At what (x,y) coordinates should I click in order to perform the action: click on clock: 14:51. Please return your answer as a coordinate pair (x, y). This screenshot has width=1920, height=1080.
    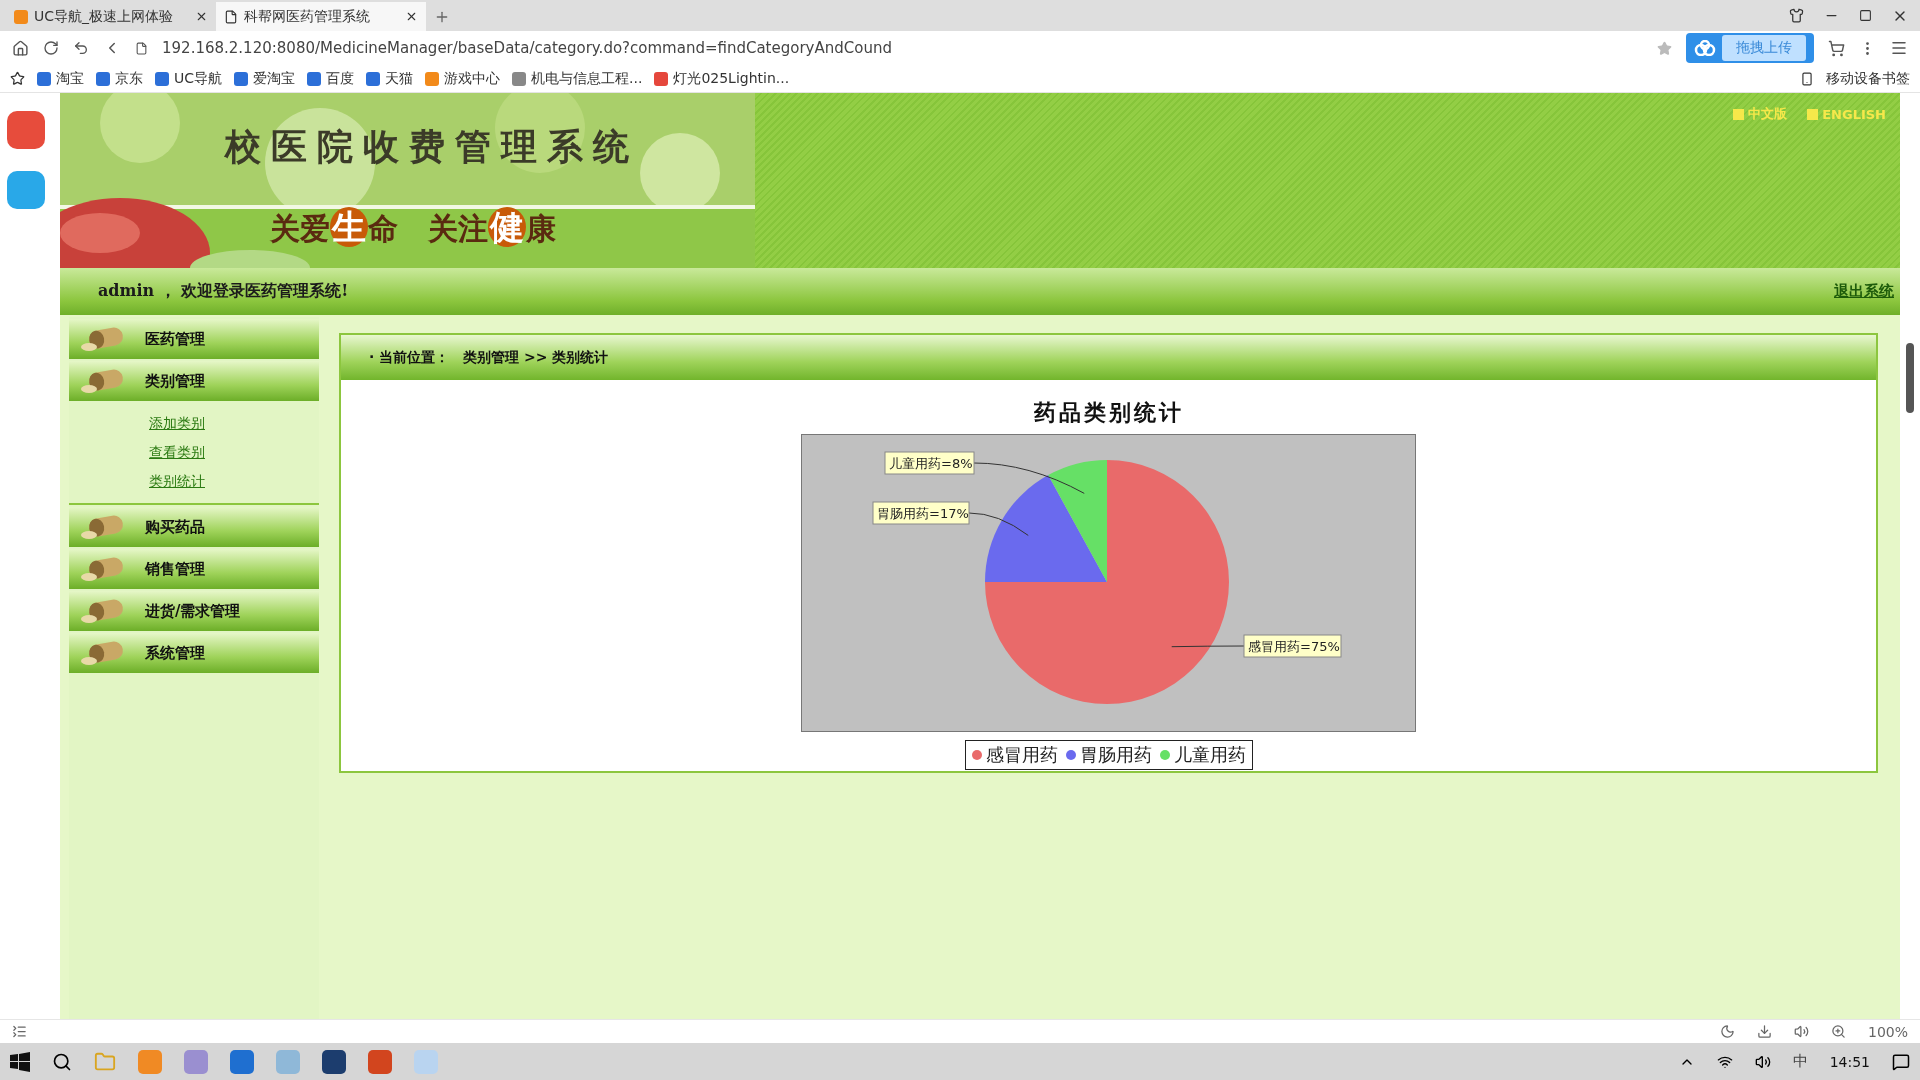
    Looking at the image, I should click on (1849, 1061).